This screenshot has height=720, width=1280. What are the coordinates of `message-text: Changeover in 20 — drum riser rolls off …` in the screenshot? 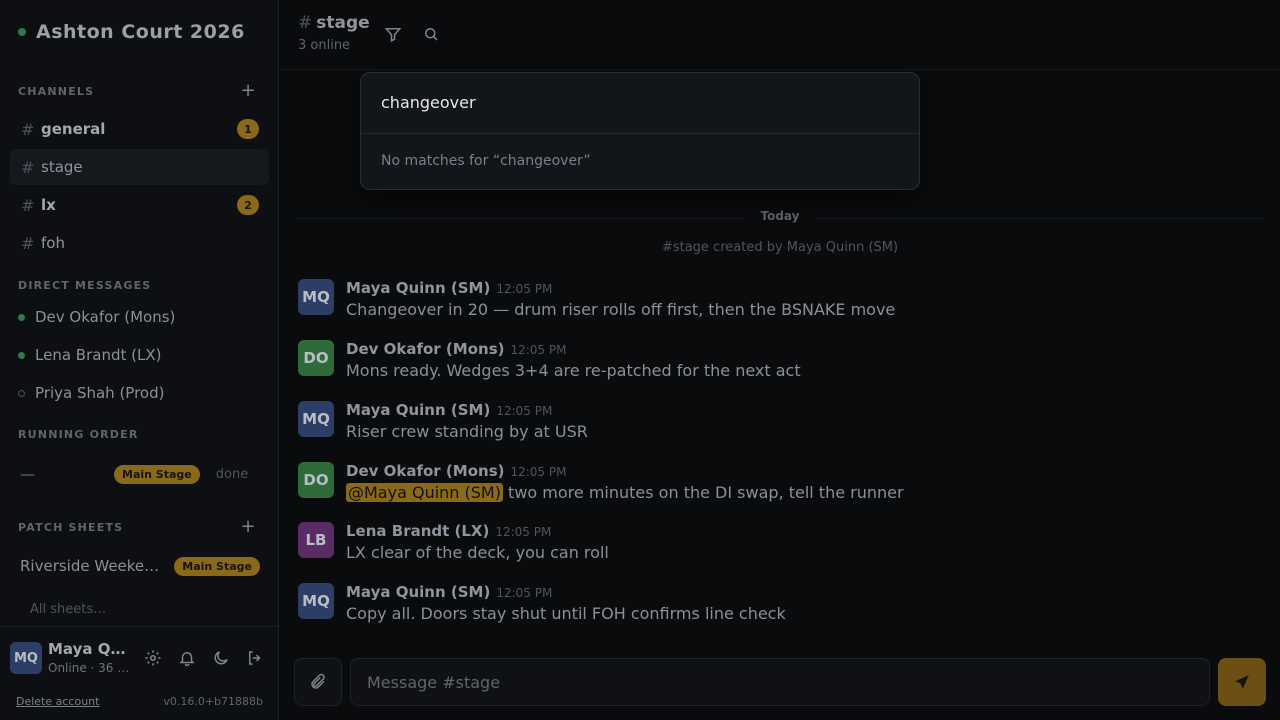 It's located at (621, 309).